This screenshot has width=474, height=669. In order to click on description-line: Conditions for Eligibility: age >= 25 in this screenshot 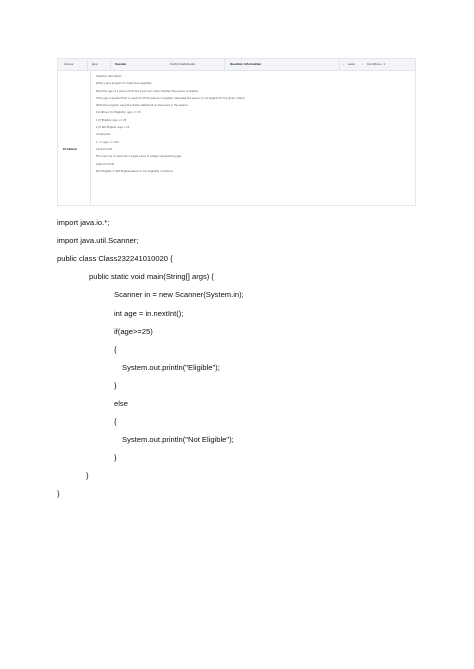, I will do `click(118, 113)`.